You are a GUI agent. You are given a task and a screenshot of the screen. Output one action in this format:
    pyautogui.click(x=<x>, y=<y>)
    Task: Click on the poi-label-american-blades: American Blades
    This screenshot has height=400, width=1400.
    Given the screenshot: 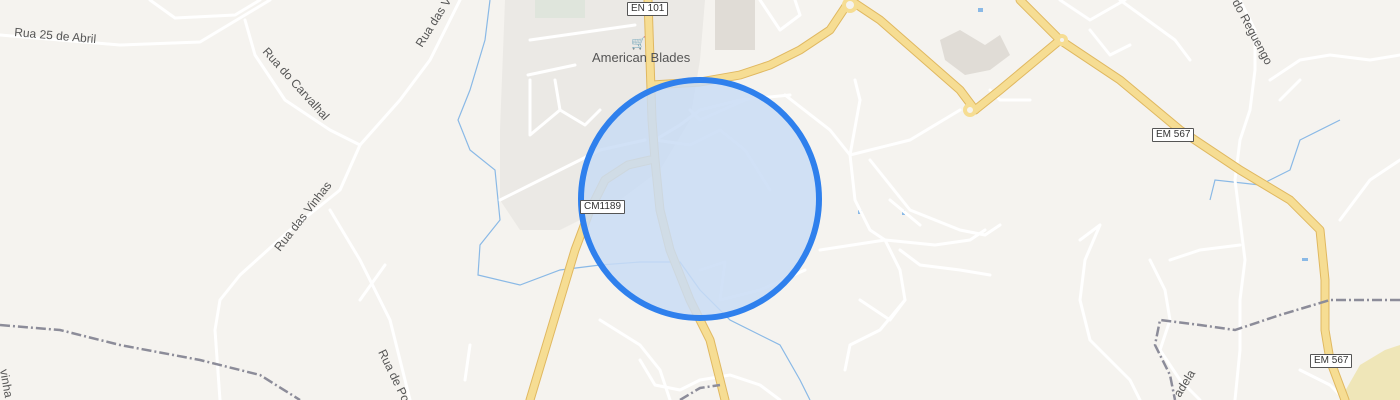 What is the action you would take?
    pyautogui.click(x=641, y=57)
    